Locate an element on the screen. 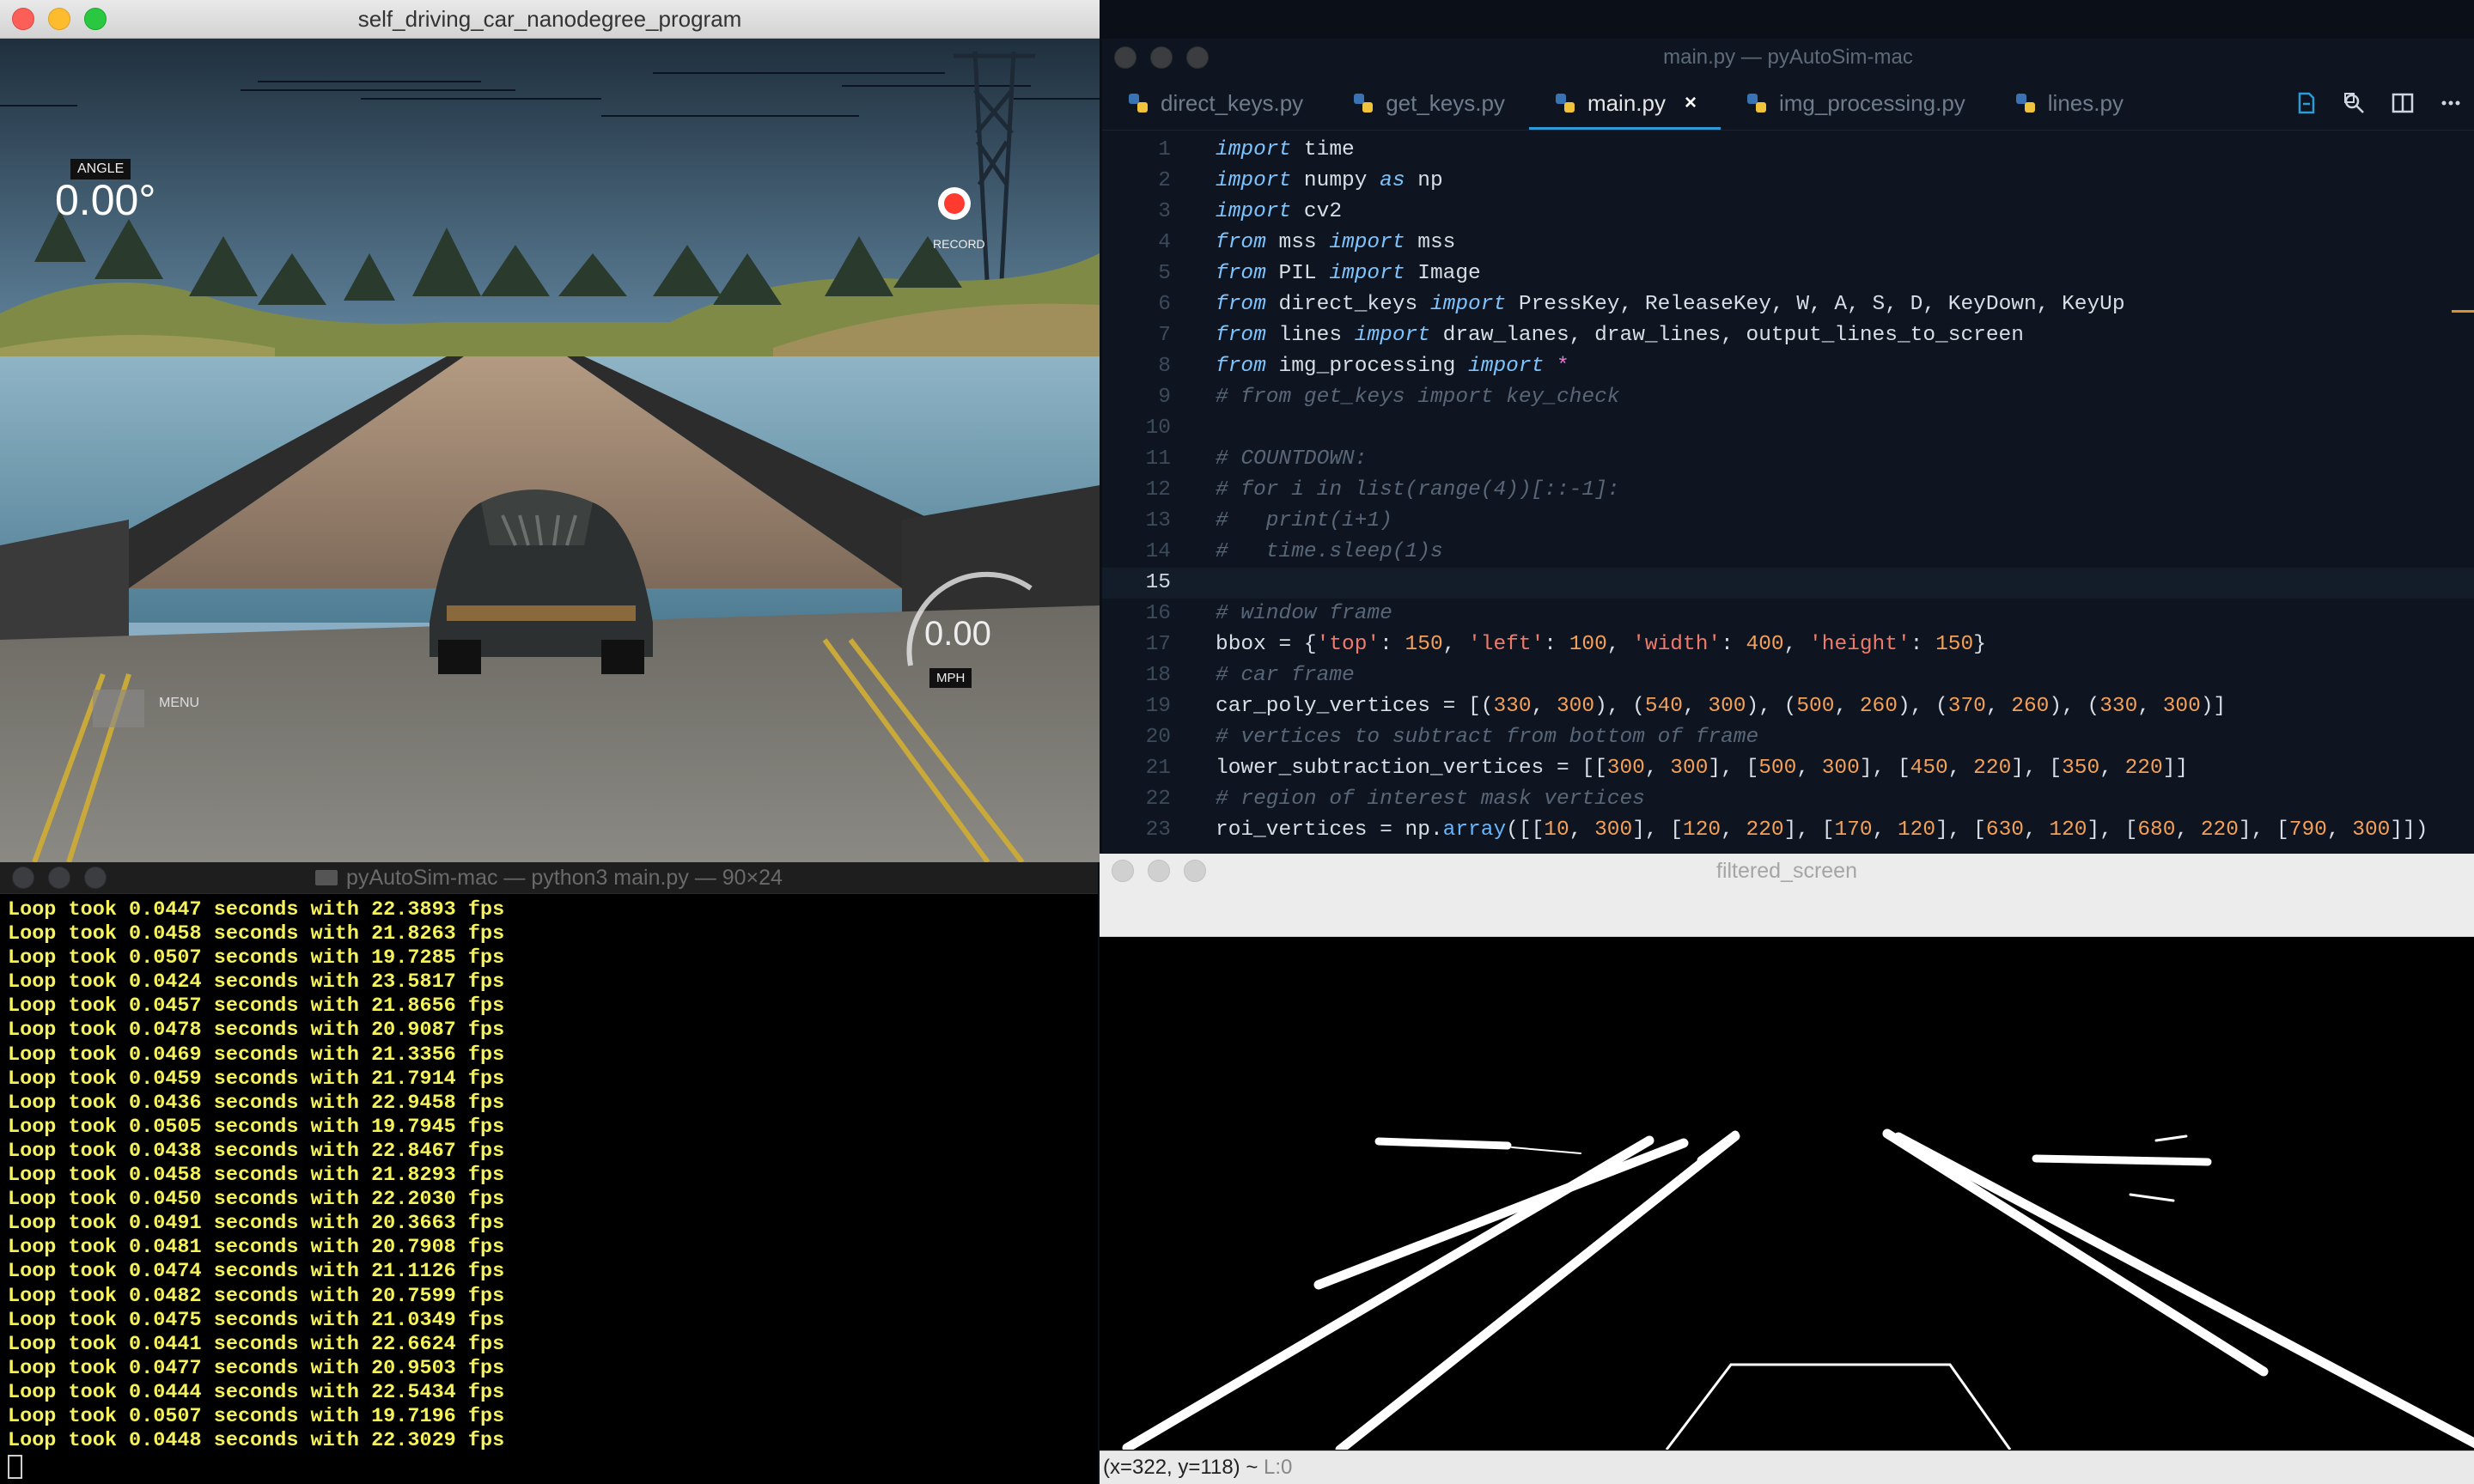  code-line: 5 from PIL import Image is located at coordinates (1788, 273).